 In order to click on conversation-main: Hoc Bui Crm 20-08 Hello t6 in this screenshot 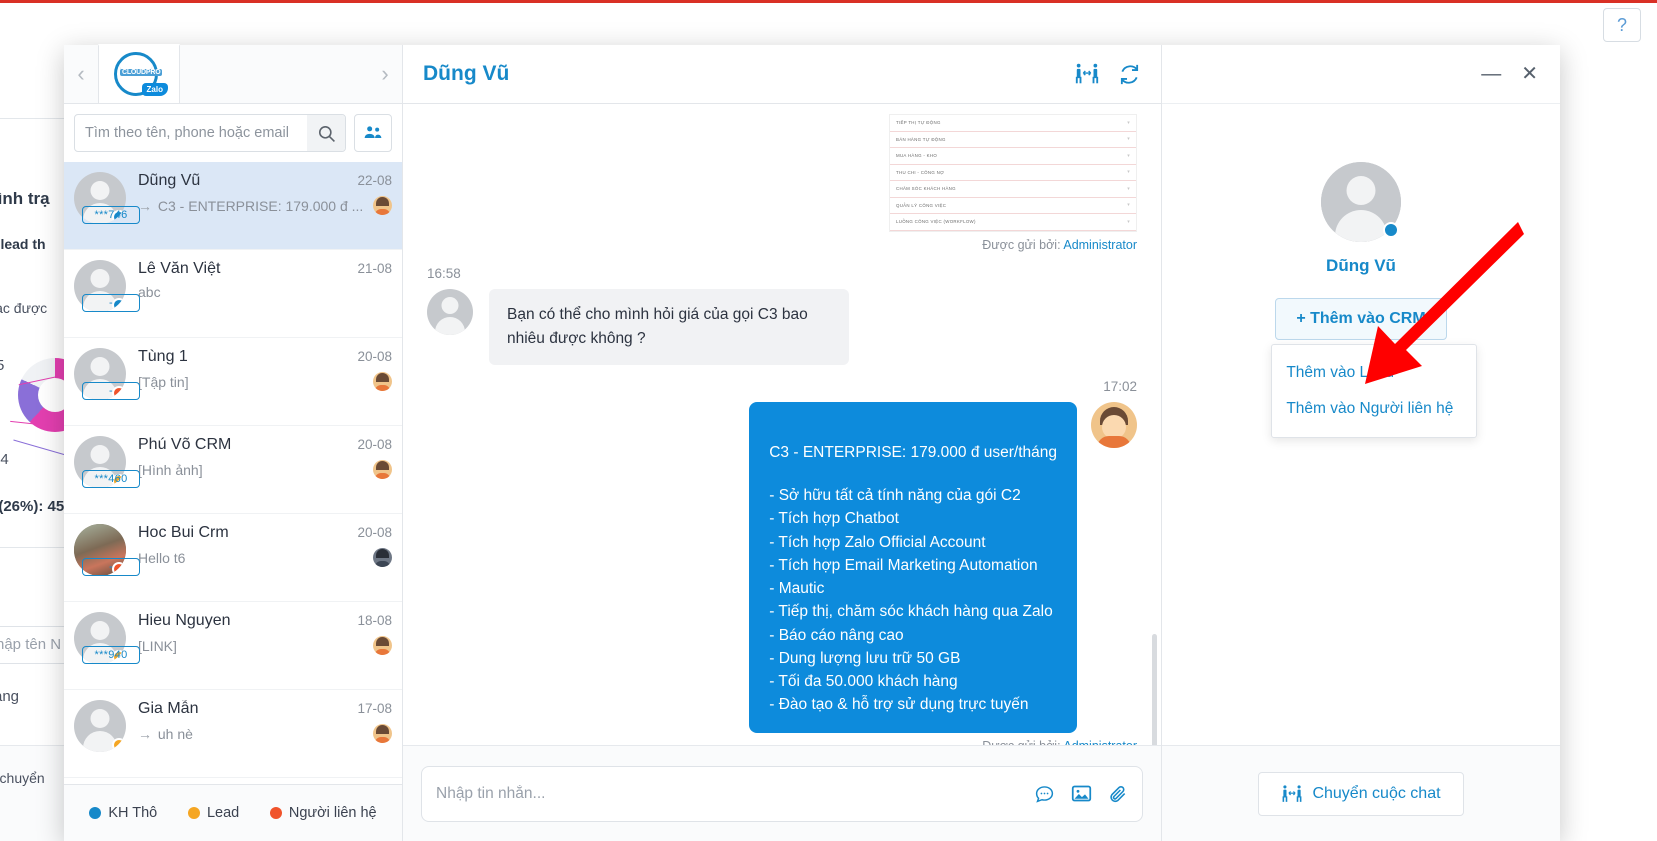, I will do `click(259, 551)`.